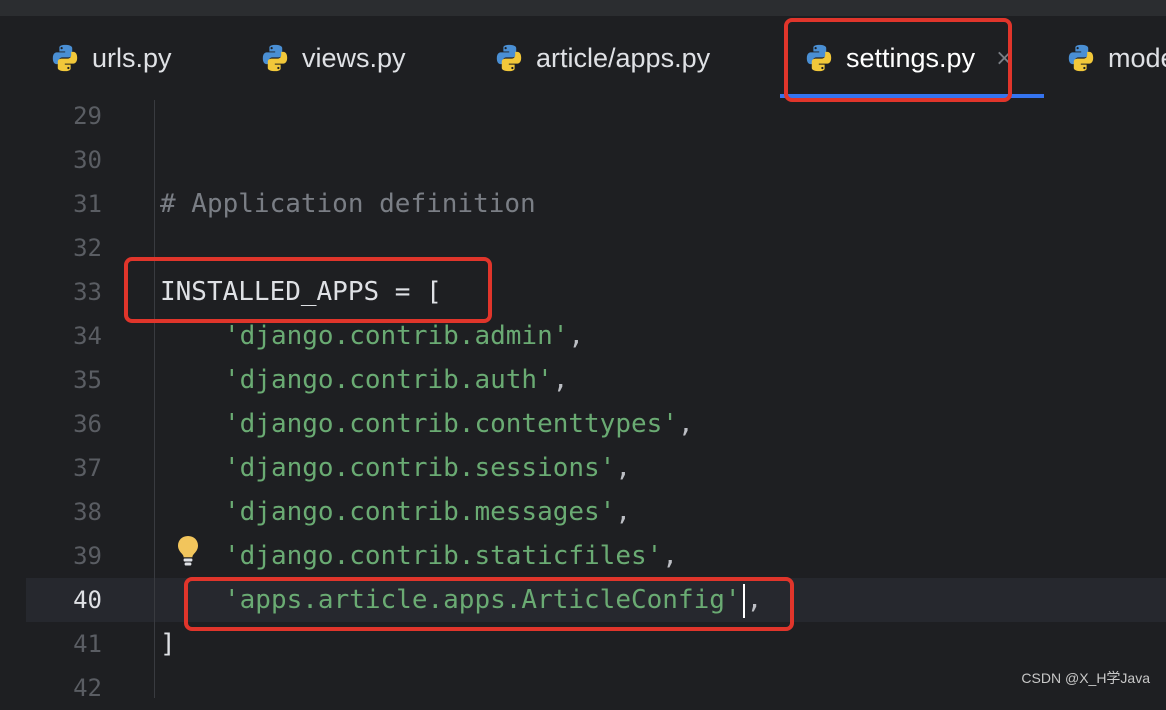 The width and height of the screenshot is (1166, 710). Describe the element at coordinates (87, 204) in the screenshot. I see `line-number: 31` at that location.